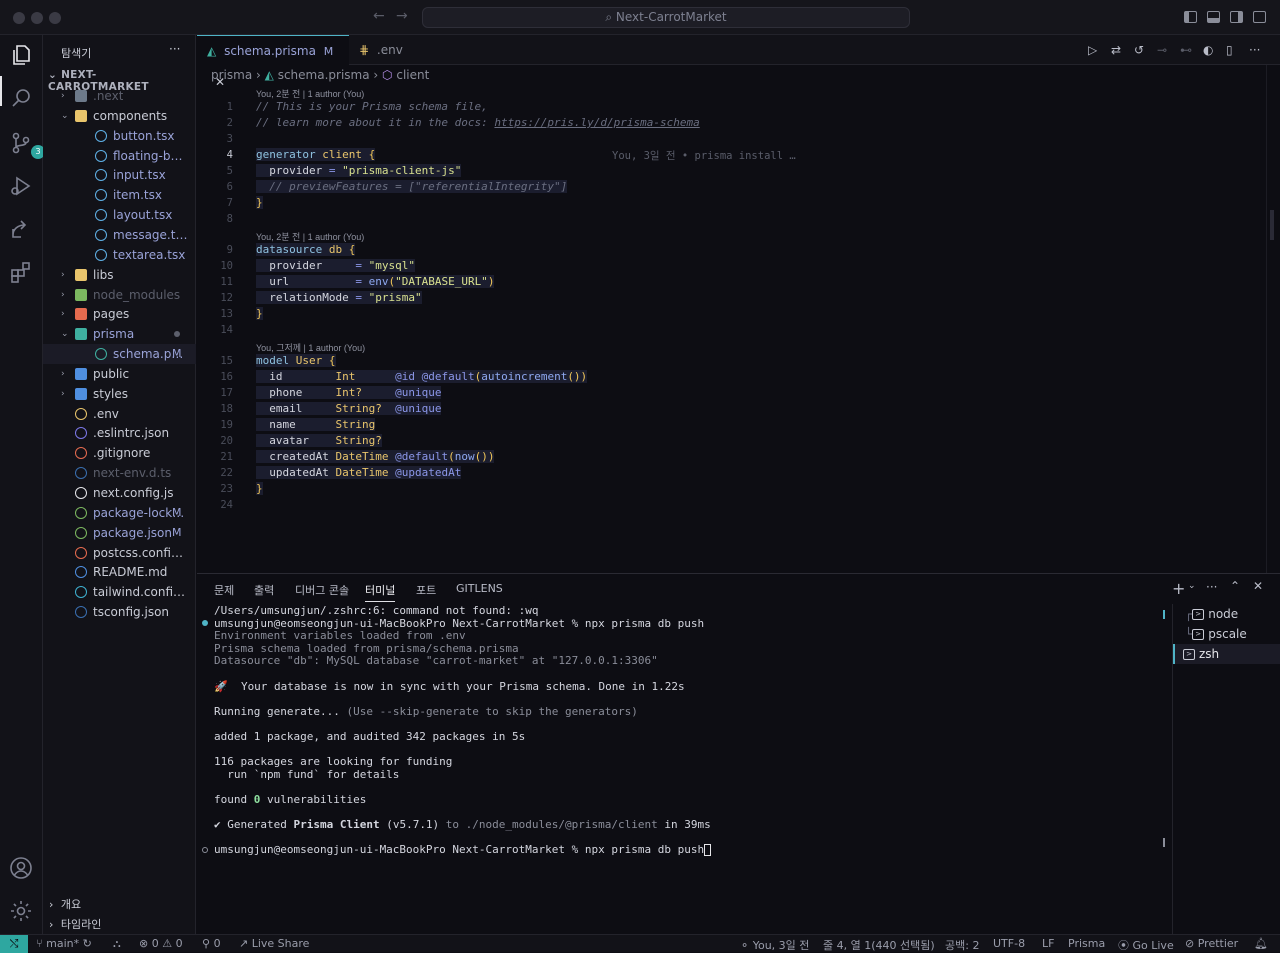  I want to click on folder-item: › styles, so click(119, 394).